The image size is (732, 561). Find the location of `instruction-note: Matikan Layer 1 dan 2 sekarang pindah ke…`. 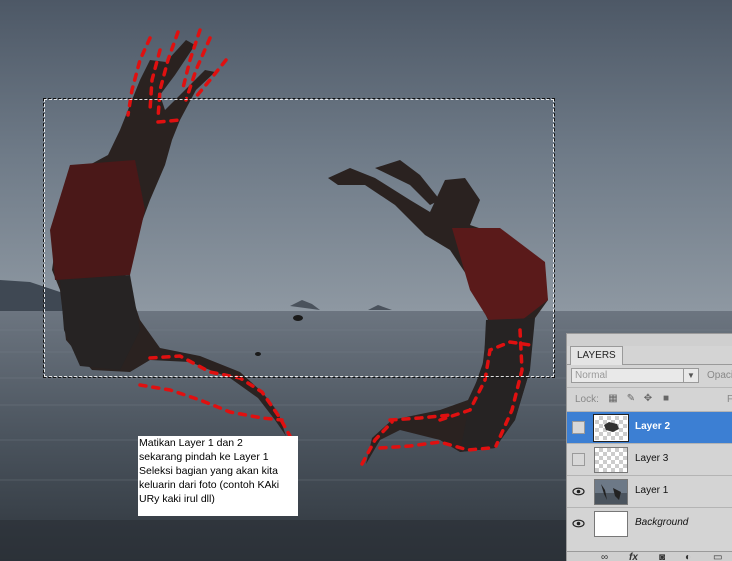

instruction-note: Matikan Layer 1 dan 2 sekarang pindah ke… is located at coordinates (218, 476).